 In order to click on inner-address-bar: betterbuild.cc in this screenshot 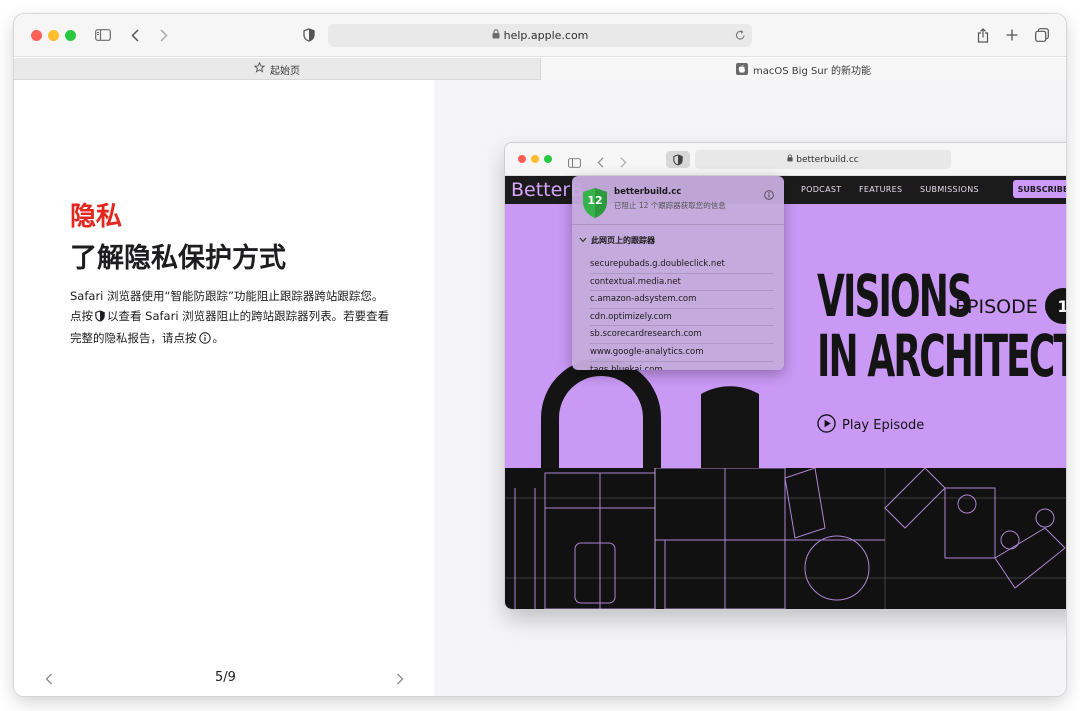, I will do `click(823, 159)`.